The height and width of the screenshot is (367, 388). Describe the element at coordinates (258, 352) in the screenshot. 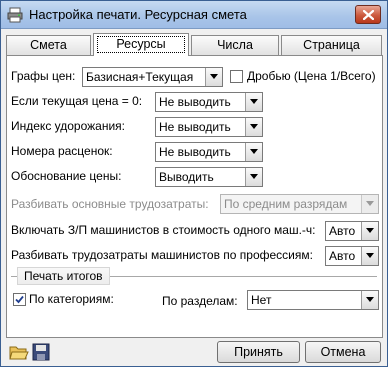

I see `accept-button: Принять` at that location.